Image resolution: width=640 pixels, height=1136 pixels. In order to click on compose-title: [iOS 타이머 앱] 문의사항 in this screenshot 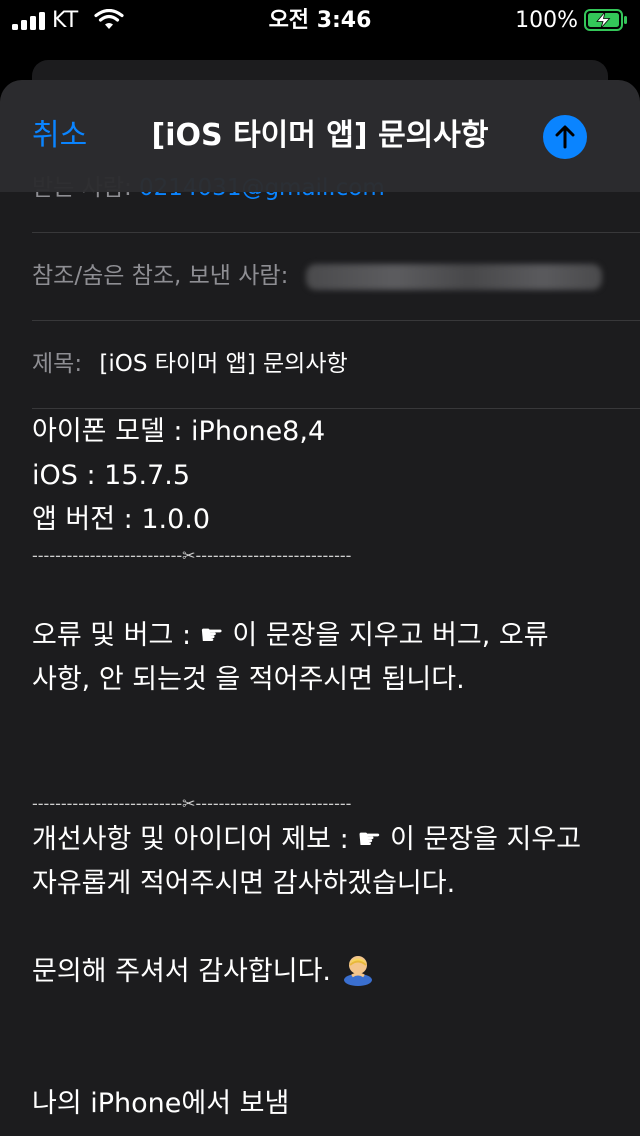, I will do `click(320, 135)`.